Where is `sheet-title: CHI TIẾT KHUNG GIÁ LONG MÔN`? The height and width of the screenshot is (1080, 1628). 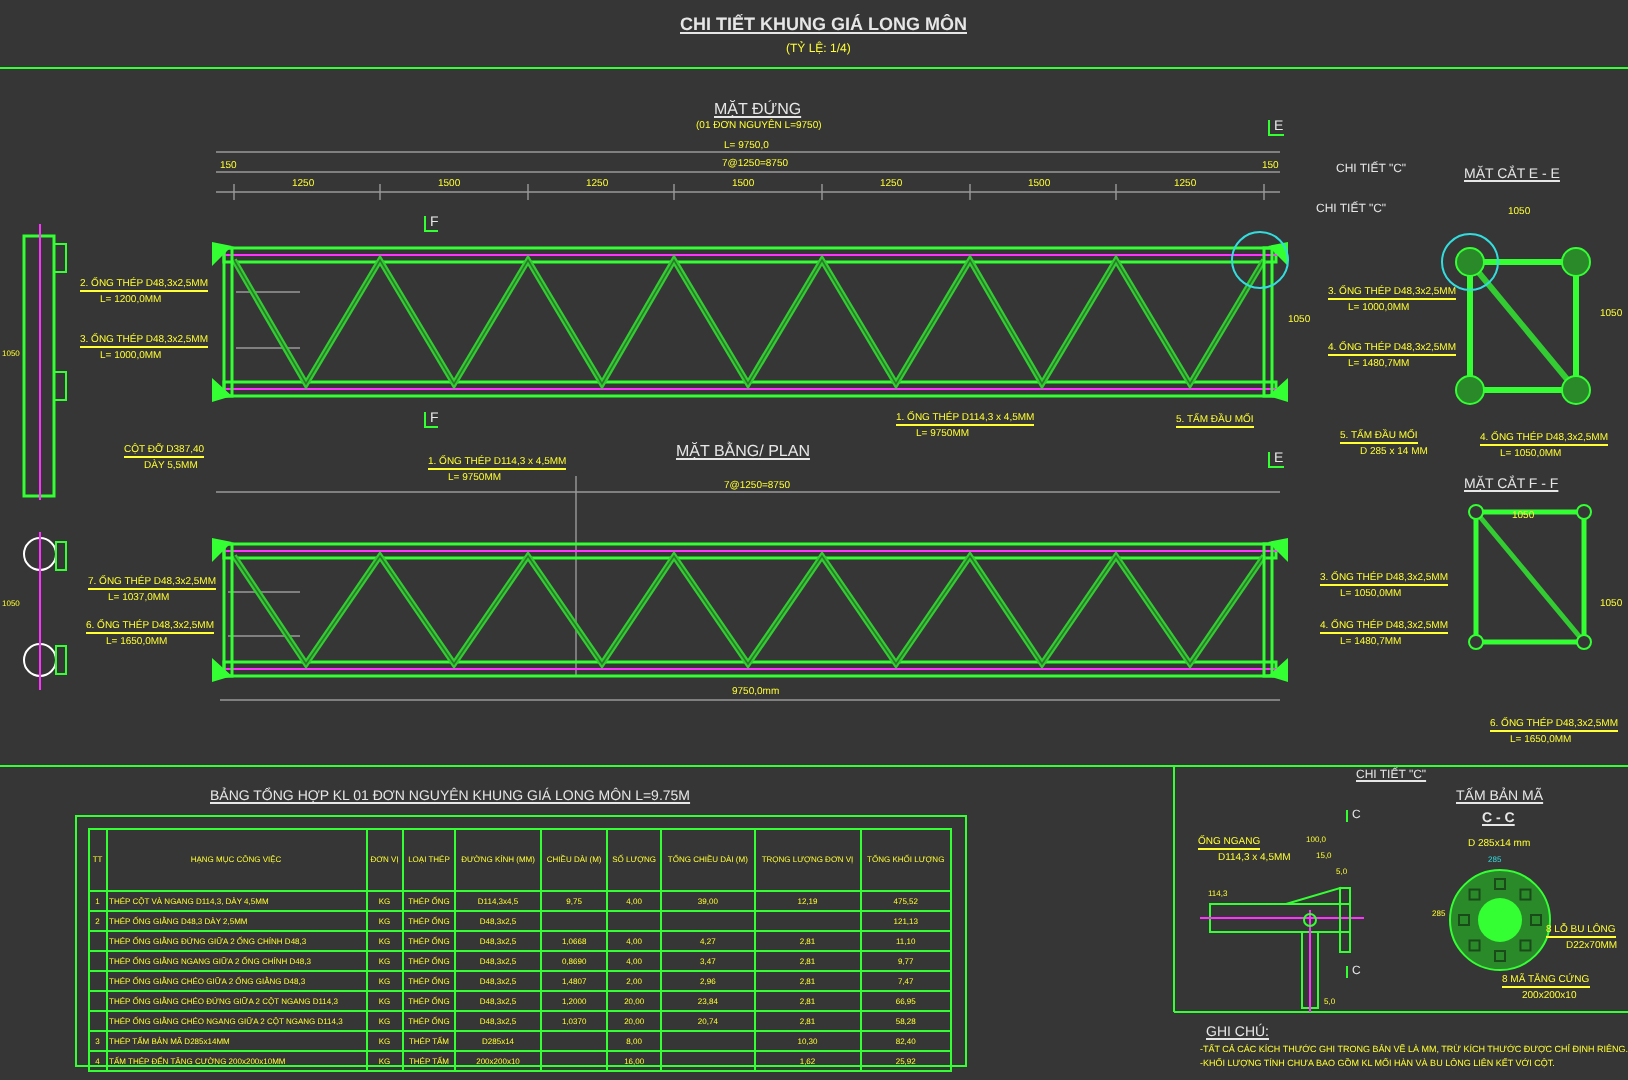
sheet-title: CHI TIẾT KHUNG GIÁ LONG MÔN is located at coordinates (823, 25).